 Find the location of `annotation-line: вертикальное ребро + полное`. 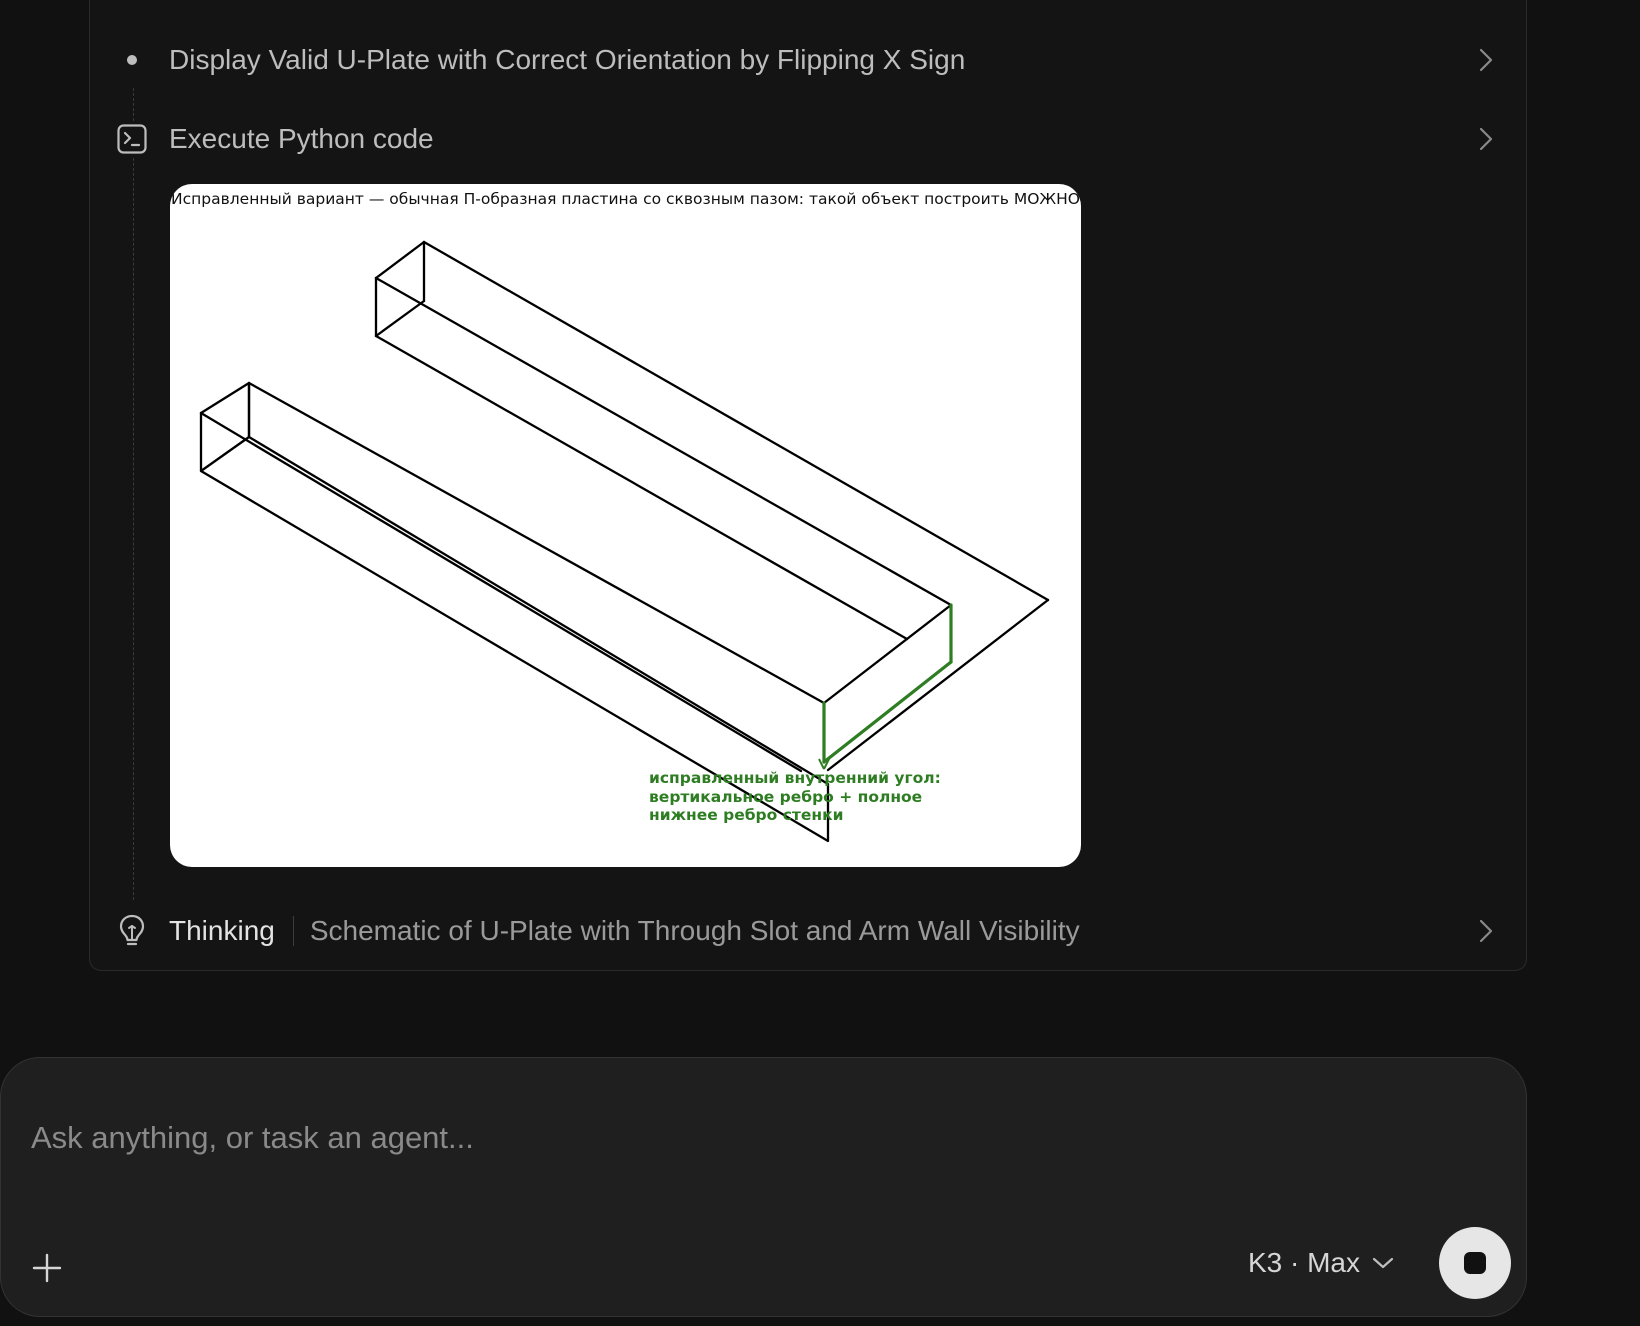

annotation-line: вертикальное ребро + полное is located at coordinates (786, 796).